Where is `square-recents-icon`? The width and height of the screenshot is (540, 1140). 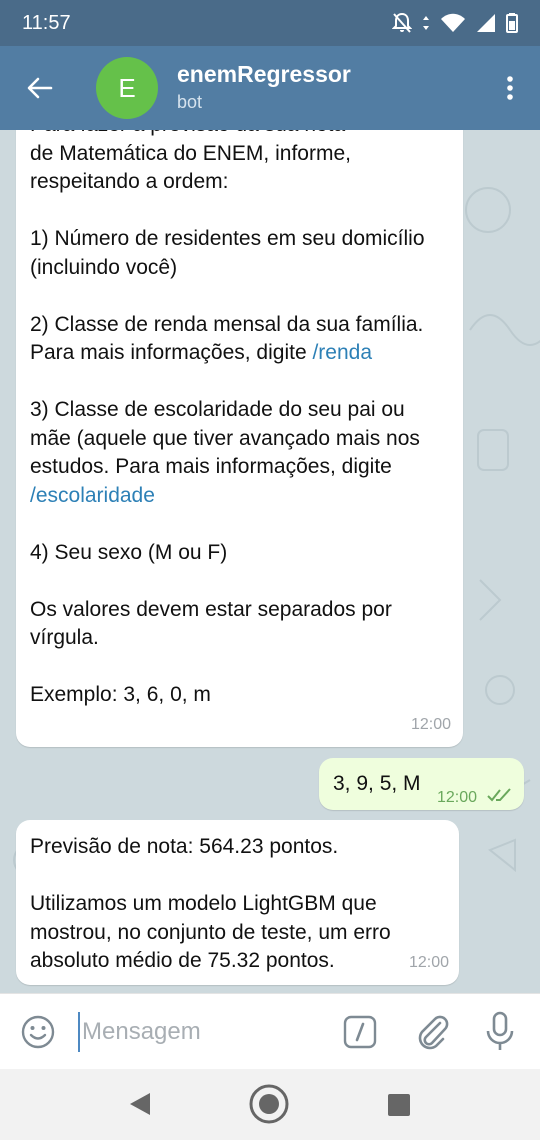
square-recents-icon is located at coordinates (399, 1105).